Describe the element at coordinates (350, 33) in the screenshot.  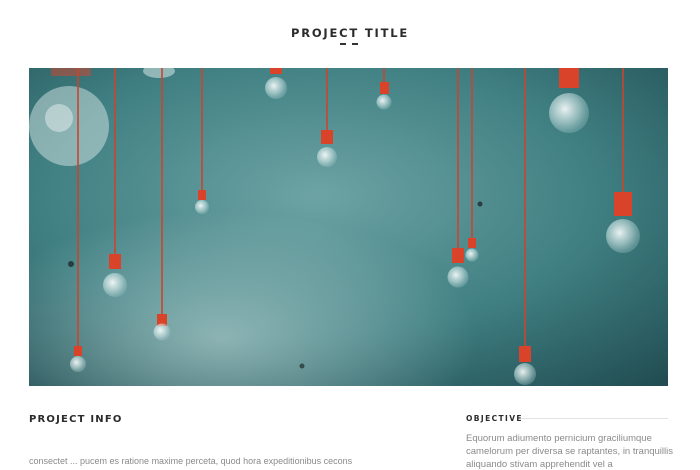
I see `page-title: PROJECT TITLE` at that location.